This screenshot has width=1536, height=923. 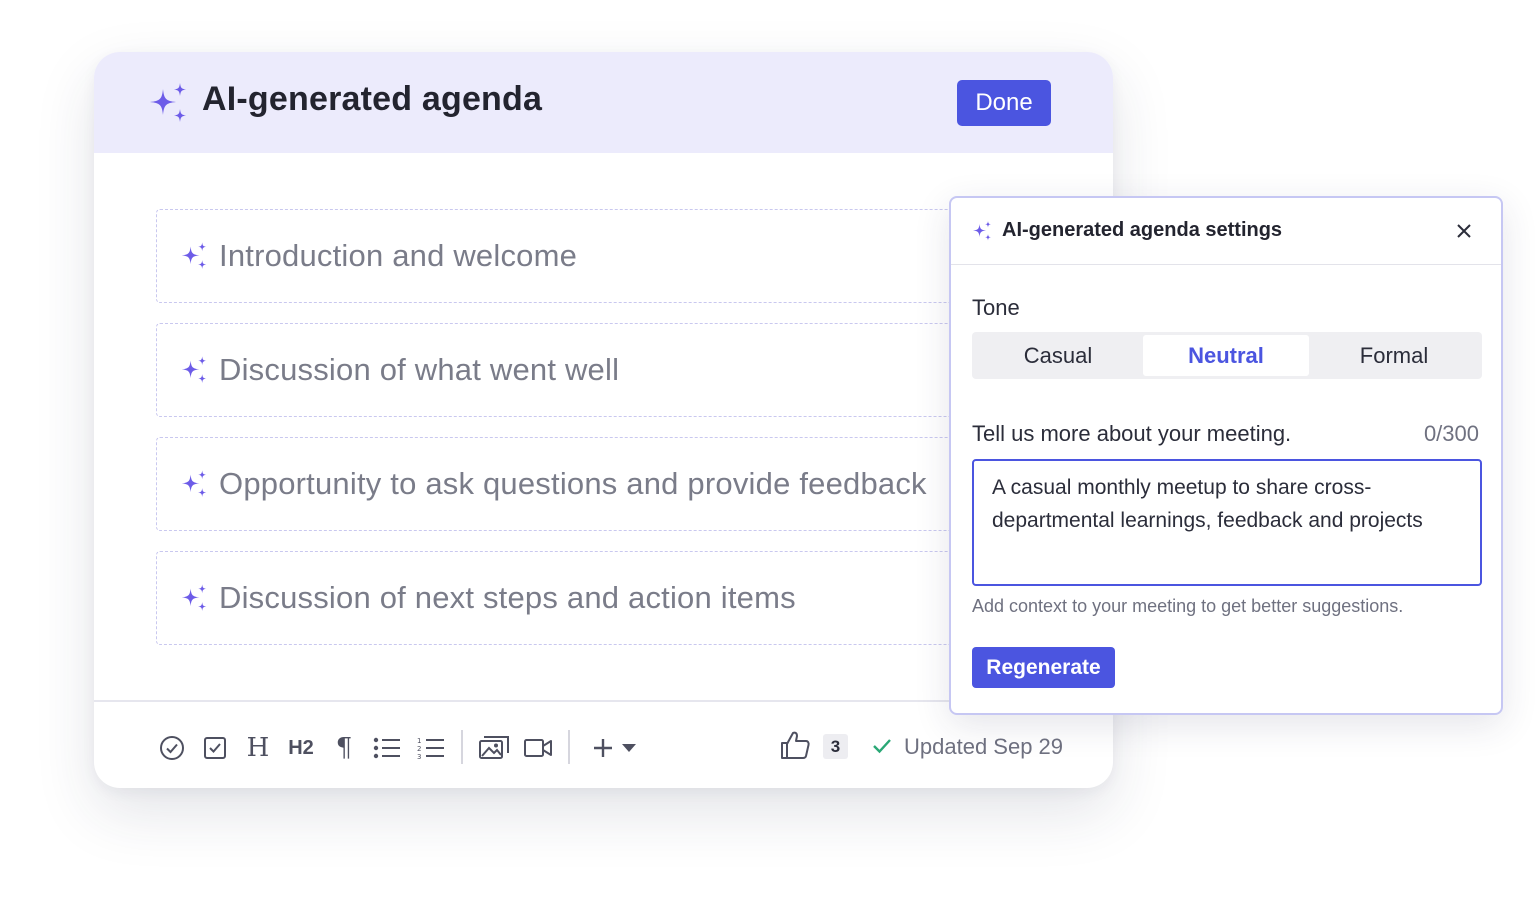 I want to click on agenda-item: Introduction and welcome, so click(x=586, y=256).